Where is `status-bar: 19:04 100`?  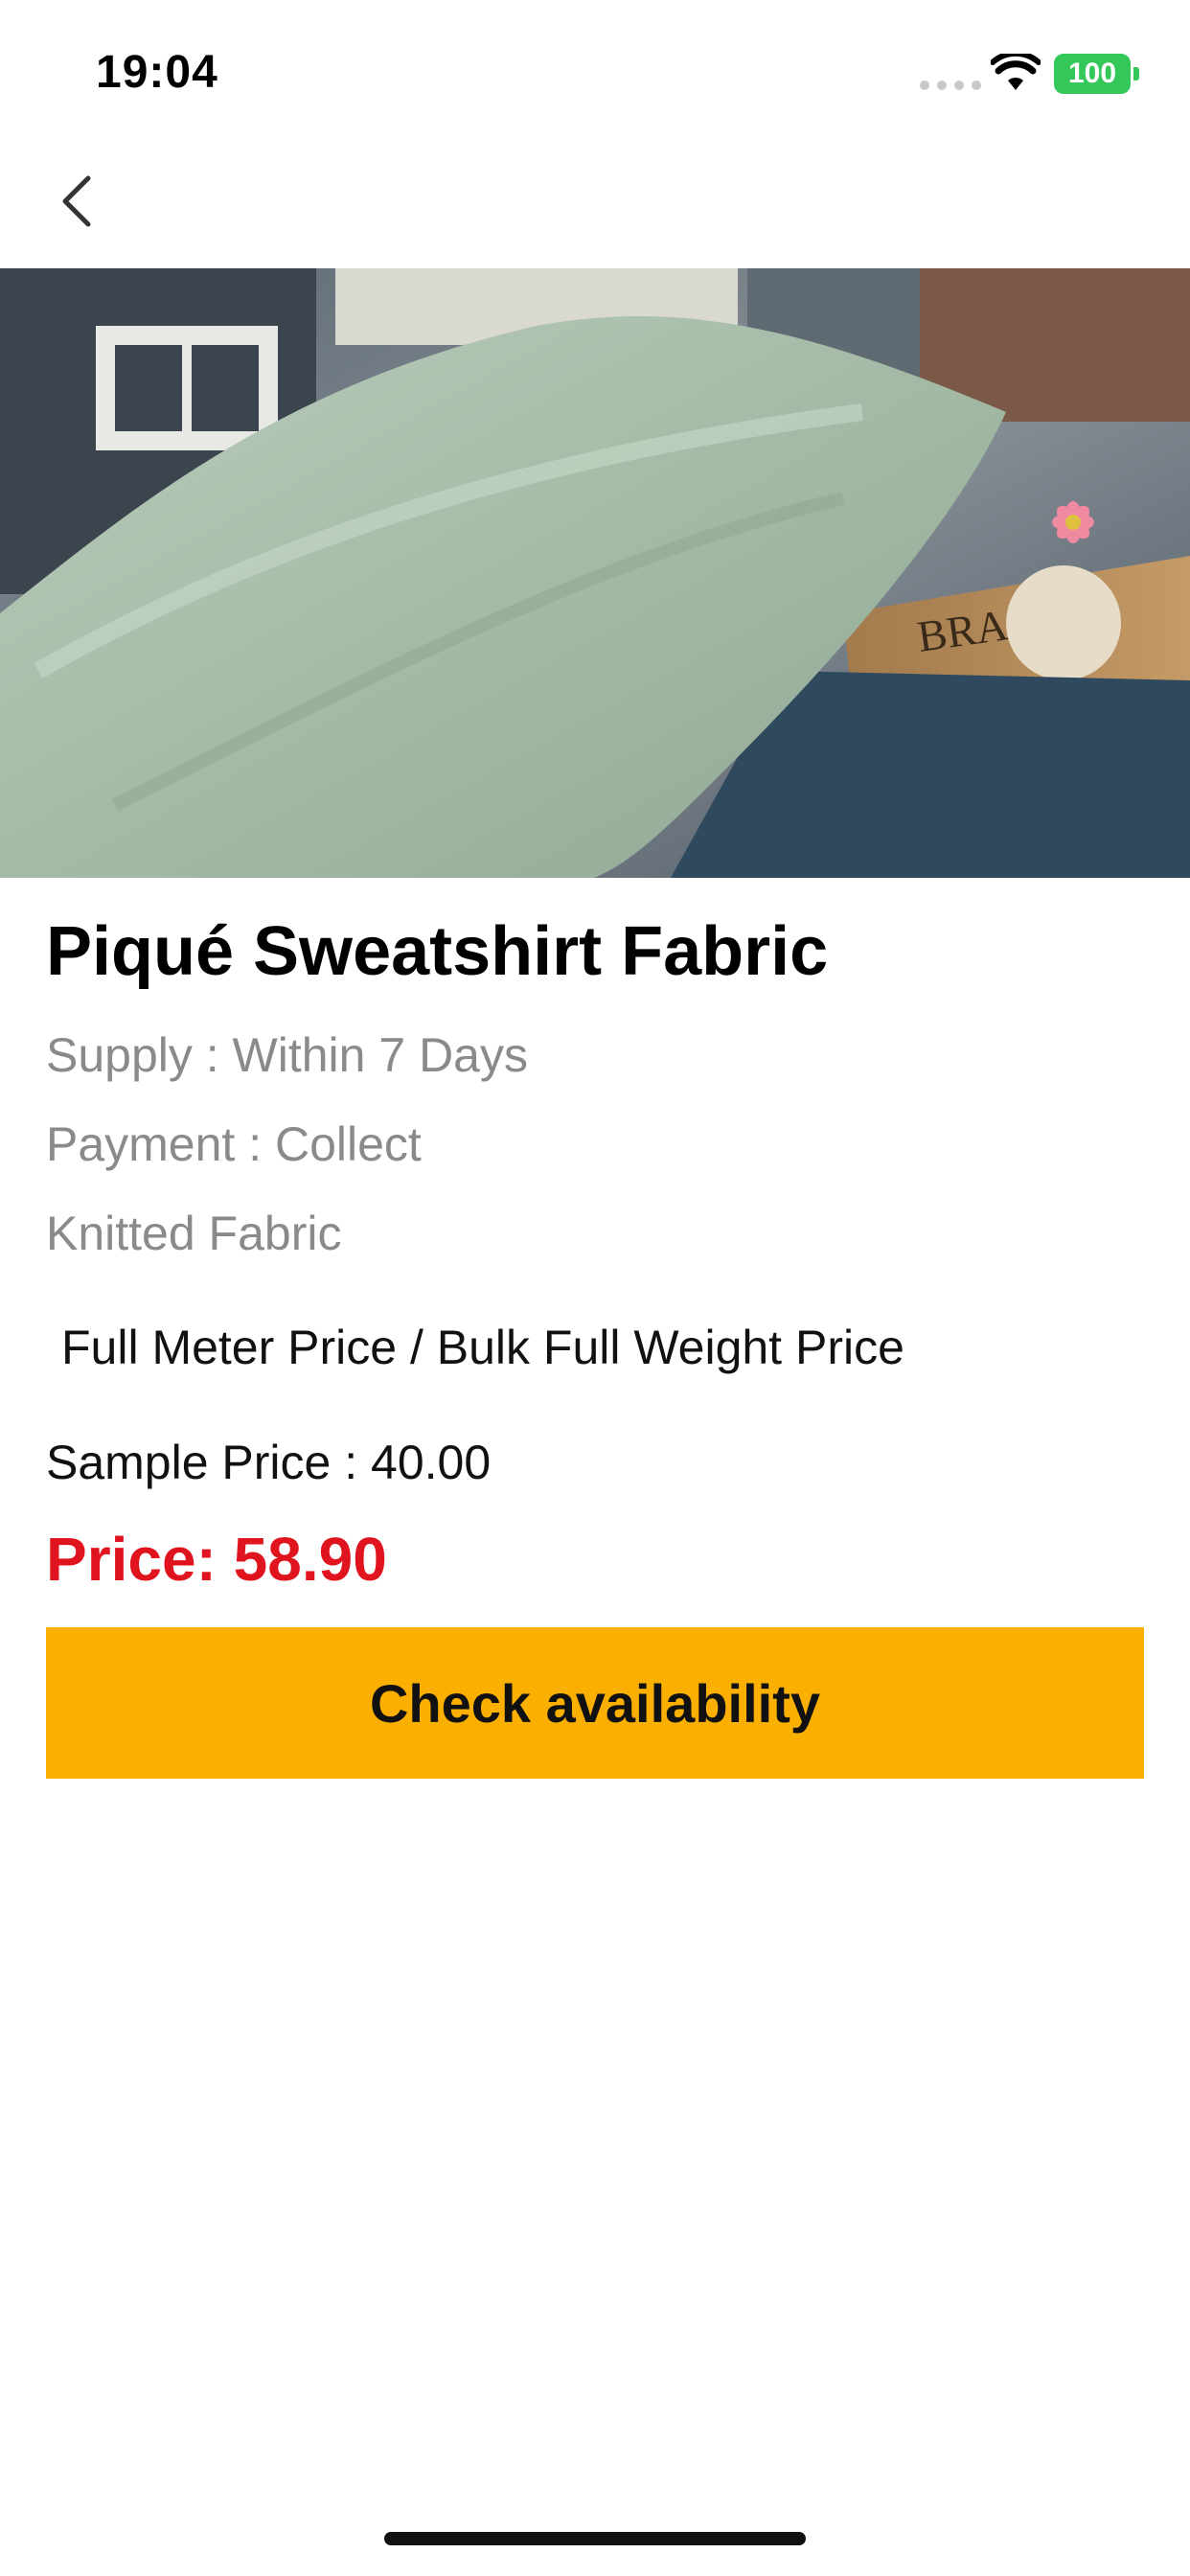 status-bar: 19:04 100 is located at coordinates (595, 72).